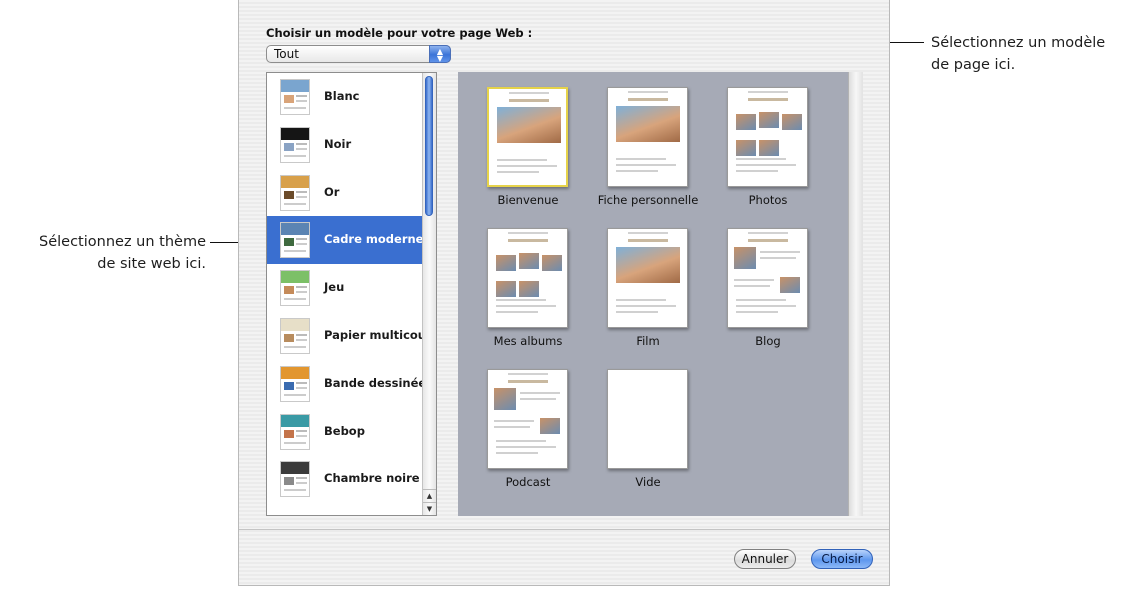 Image resolution: width=1139 pixels, height=590 pixels. Describe the element at coordinates (648, 482) in the screenshot. I see `template-label: Vide` at that location.